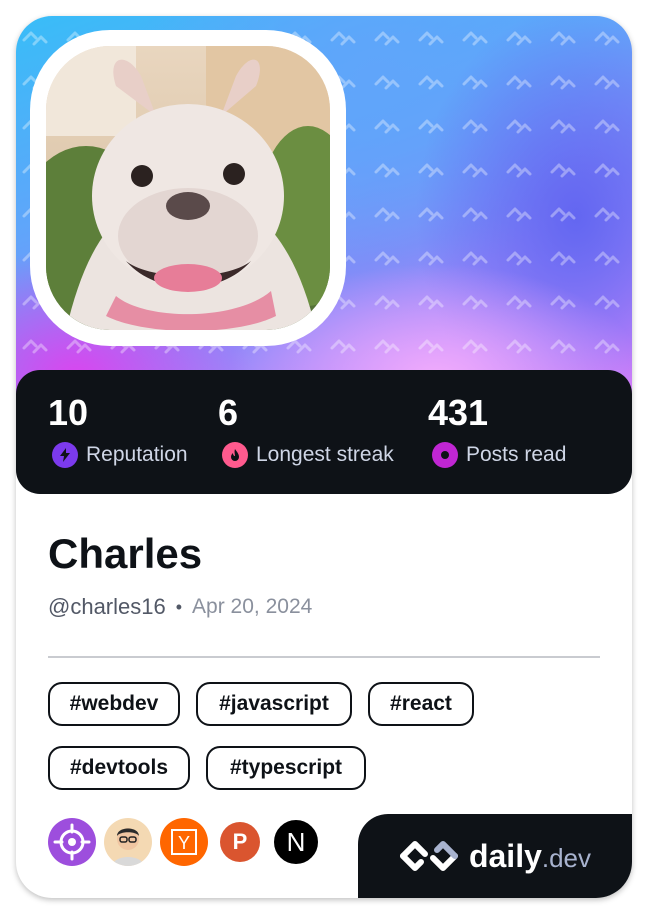 This screenshot has width=648, height=914. Describe the element at coordinates (119, 768) in the screenshot. I see `tag-devtools: #devtools` at that location.